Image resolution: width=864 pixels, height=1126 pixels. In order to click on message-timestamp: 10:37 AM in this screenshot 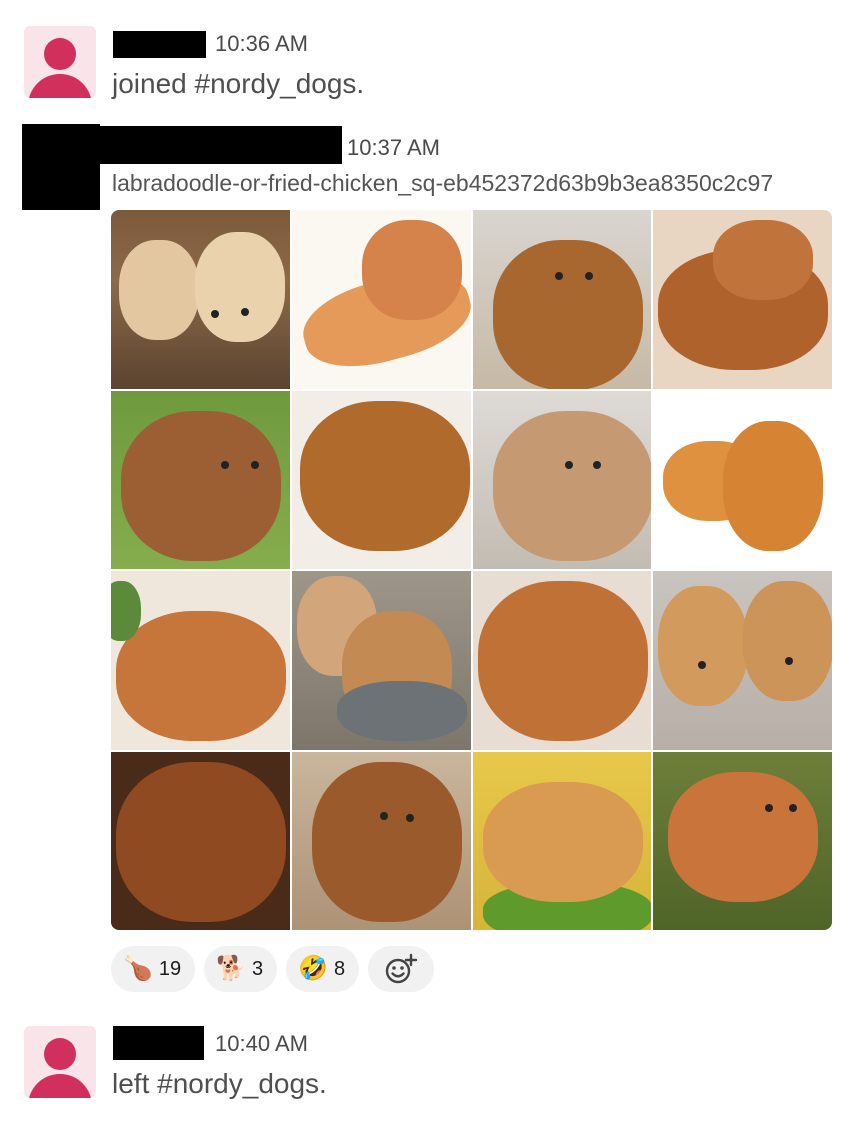, I will do `click(393, 148)`.